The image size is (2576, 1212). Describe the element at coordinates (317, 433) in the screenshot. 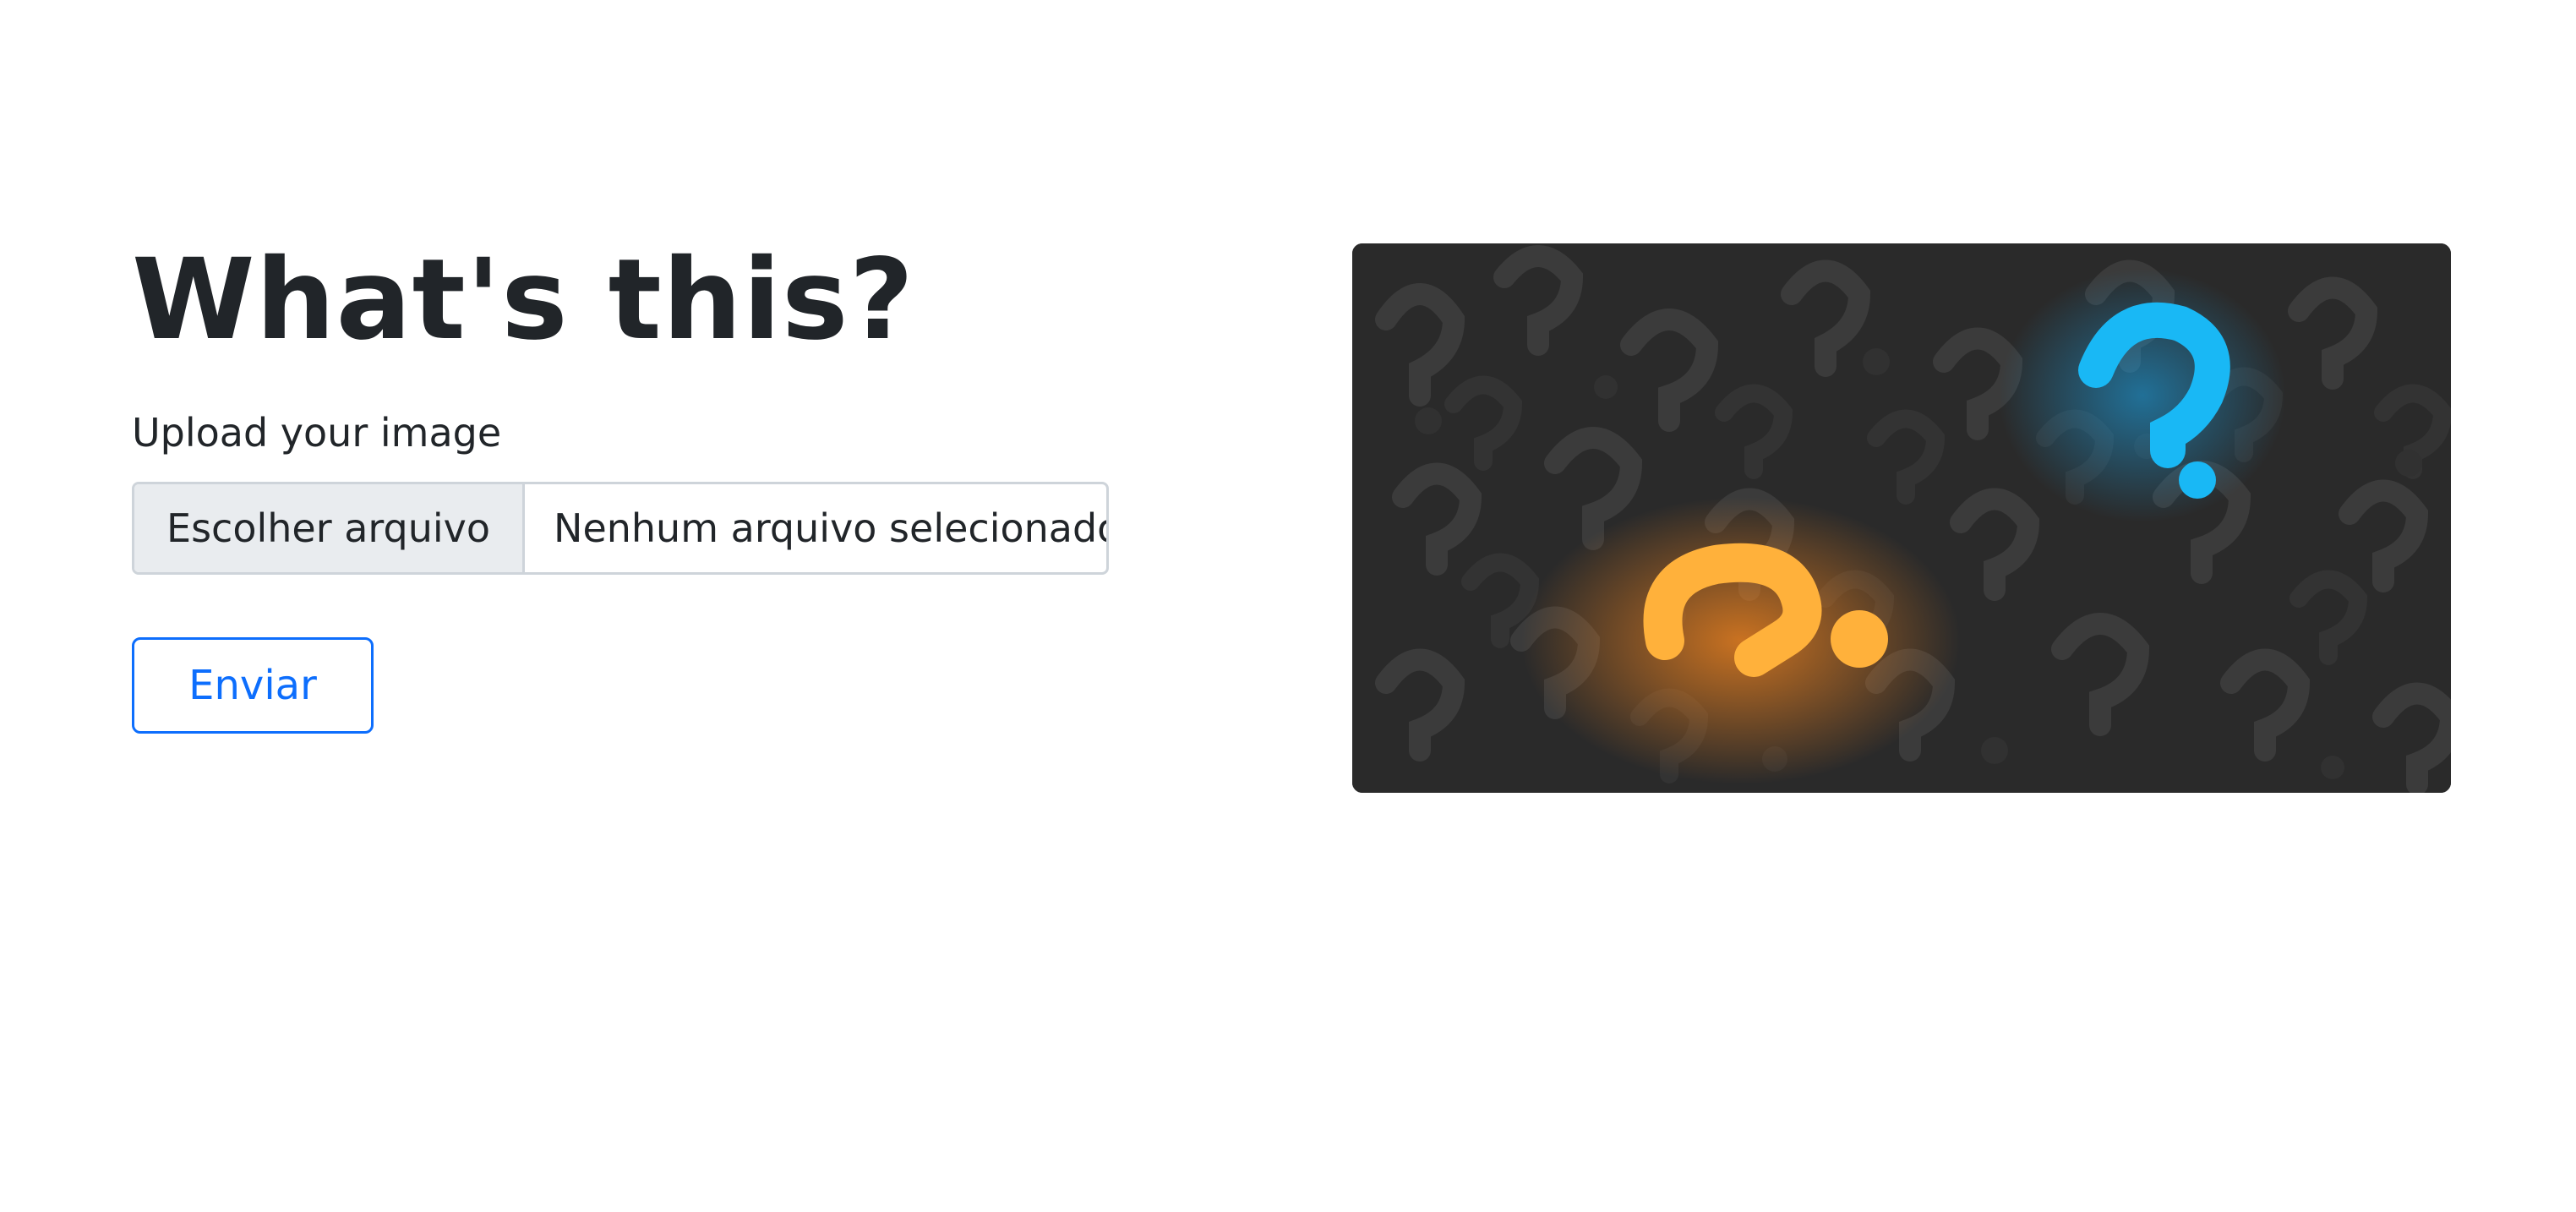

I see `upload-label: Upload your image` at that location.